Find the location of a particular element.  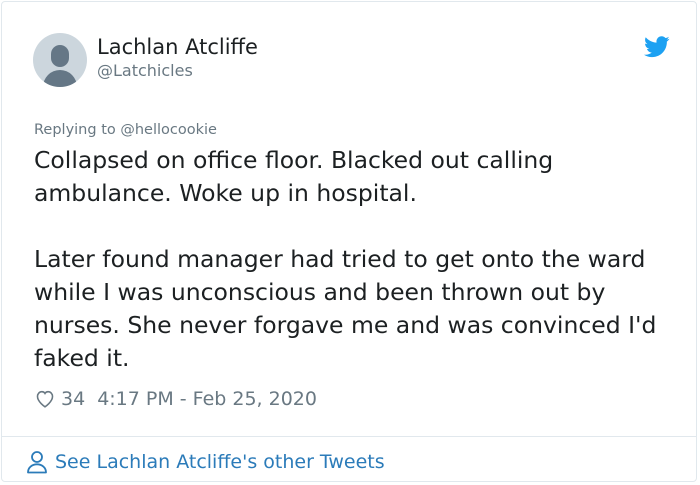

replying-to: Replying to @hellocookie is located at coordinates (125, 130).